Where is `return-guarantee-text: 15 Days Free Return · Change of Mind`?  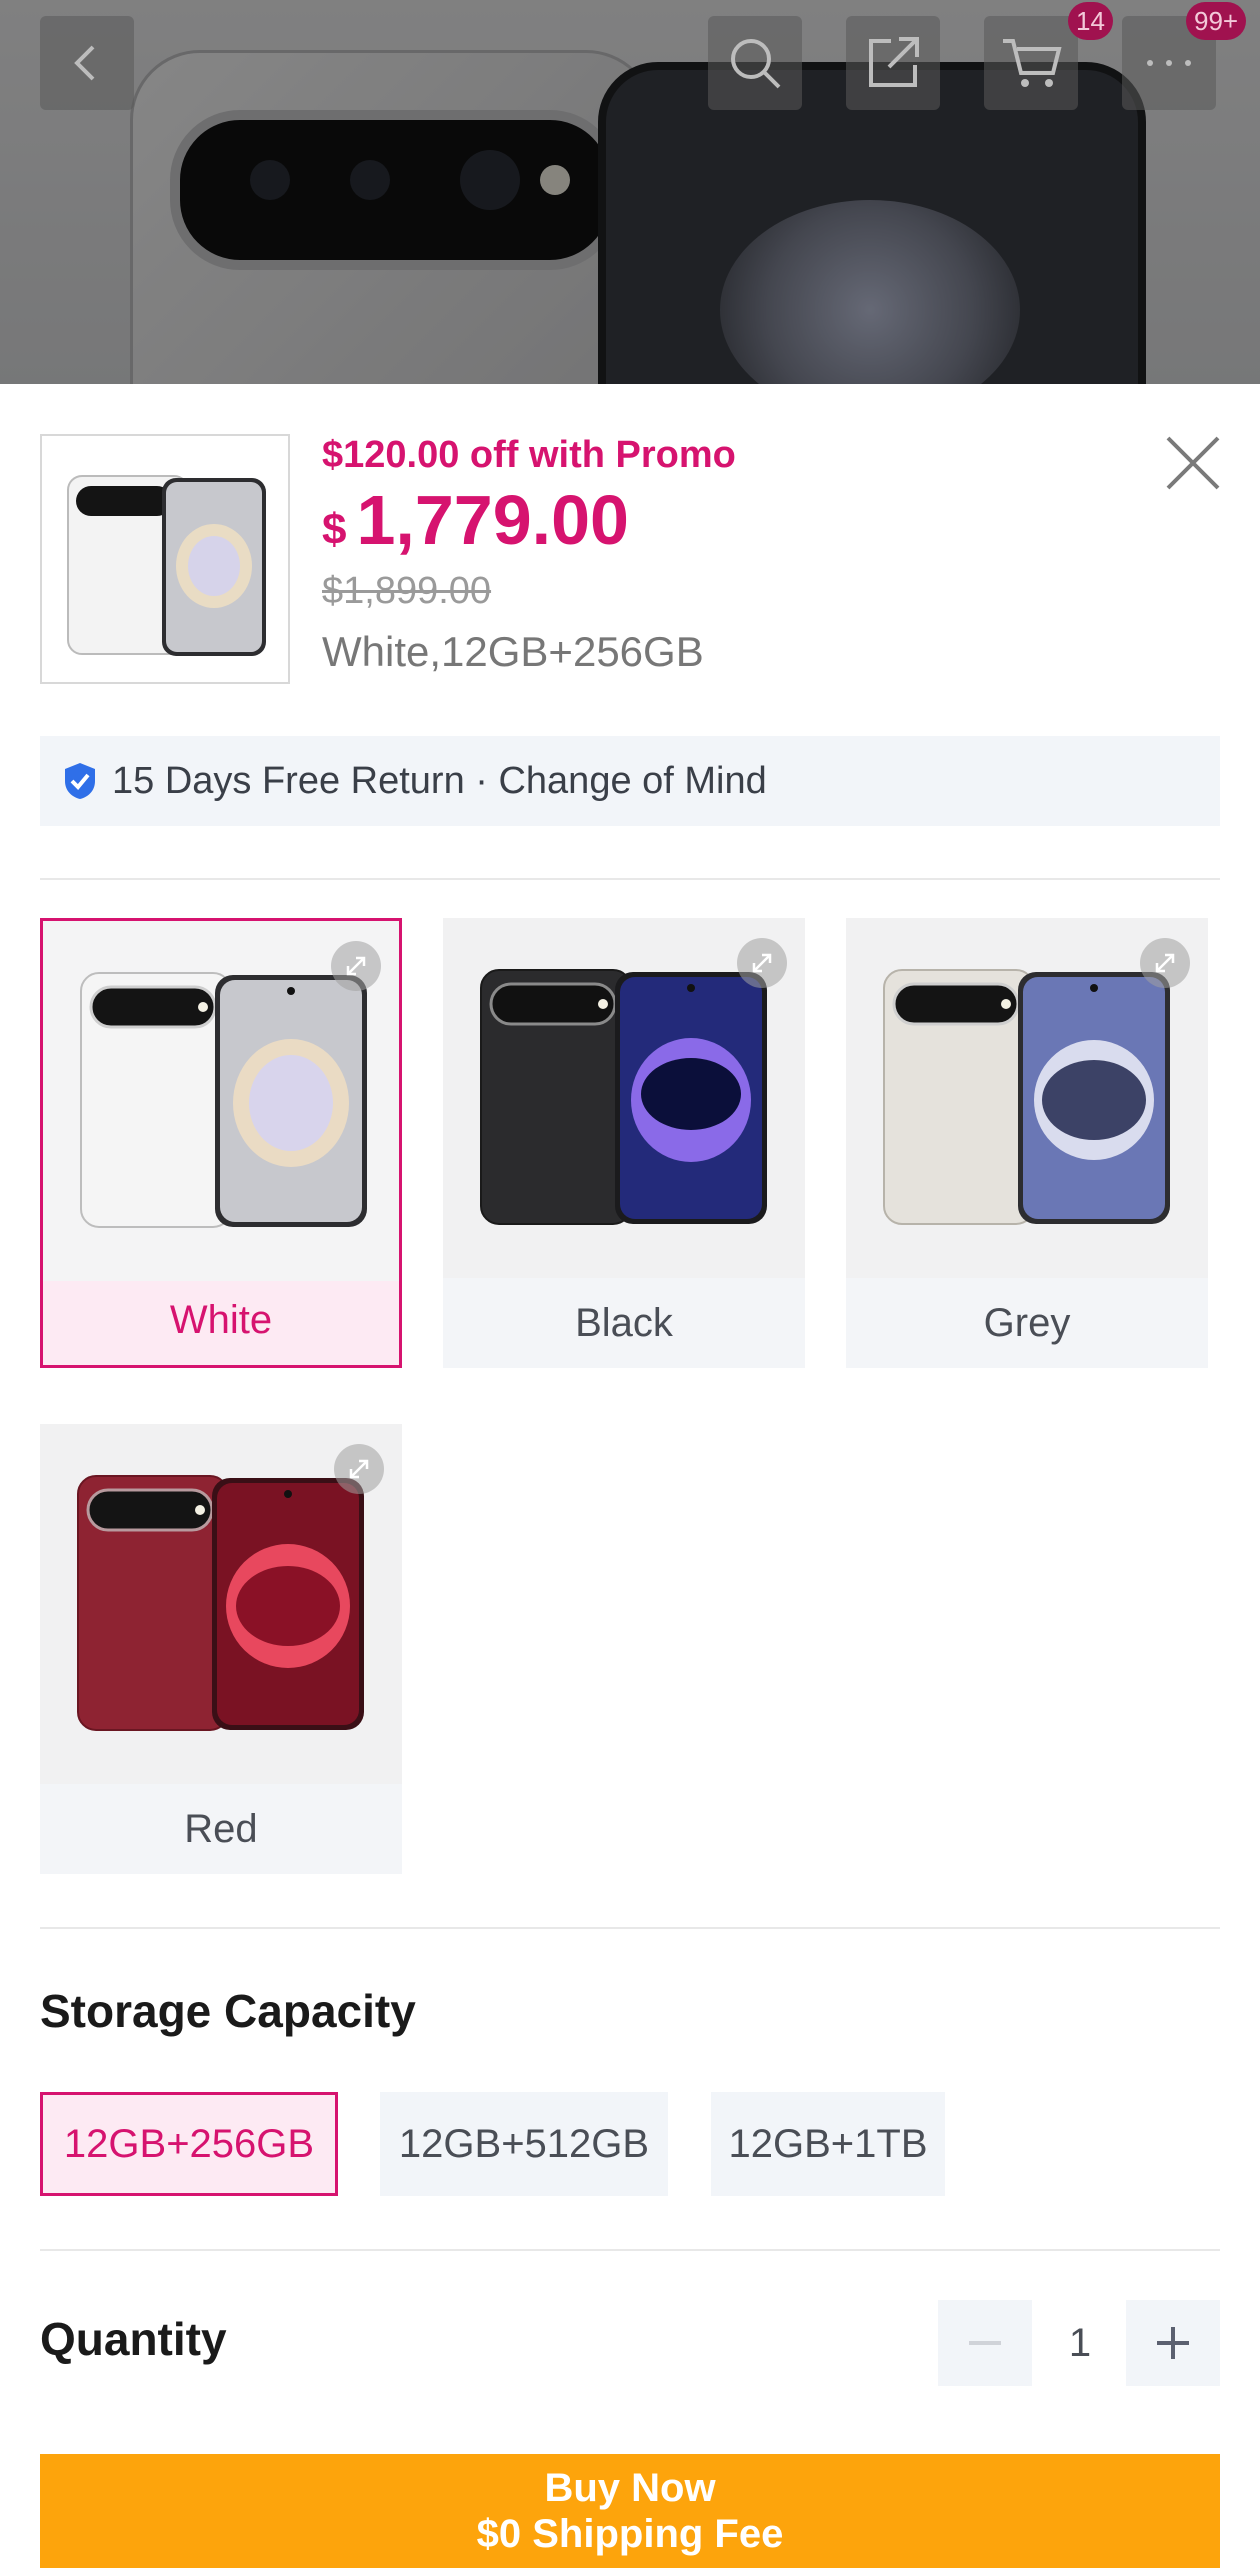
return-guarantee-text: 15 Days Free Return · Change of Mind is located at coordinates (439, 780).